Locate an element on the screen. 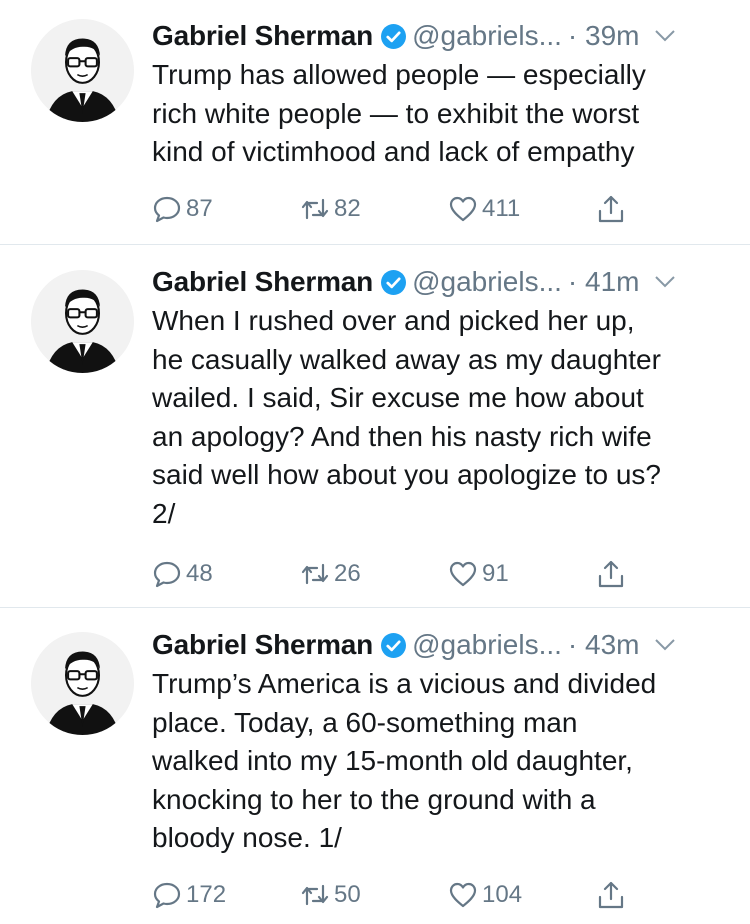 The image size is (750, 924). timestamp: · 39m is located at coordinates (604, 36).